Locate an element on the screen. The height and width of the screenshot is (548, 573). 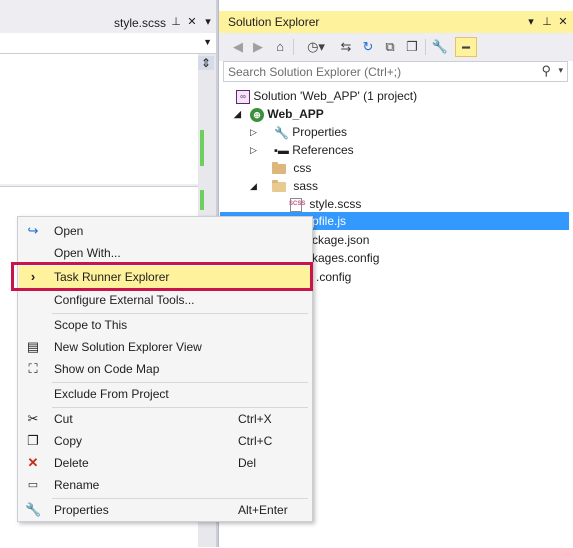
navigation-bar: ▼ is located at coordinates (108, 43).